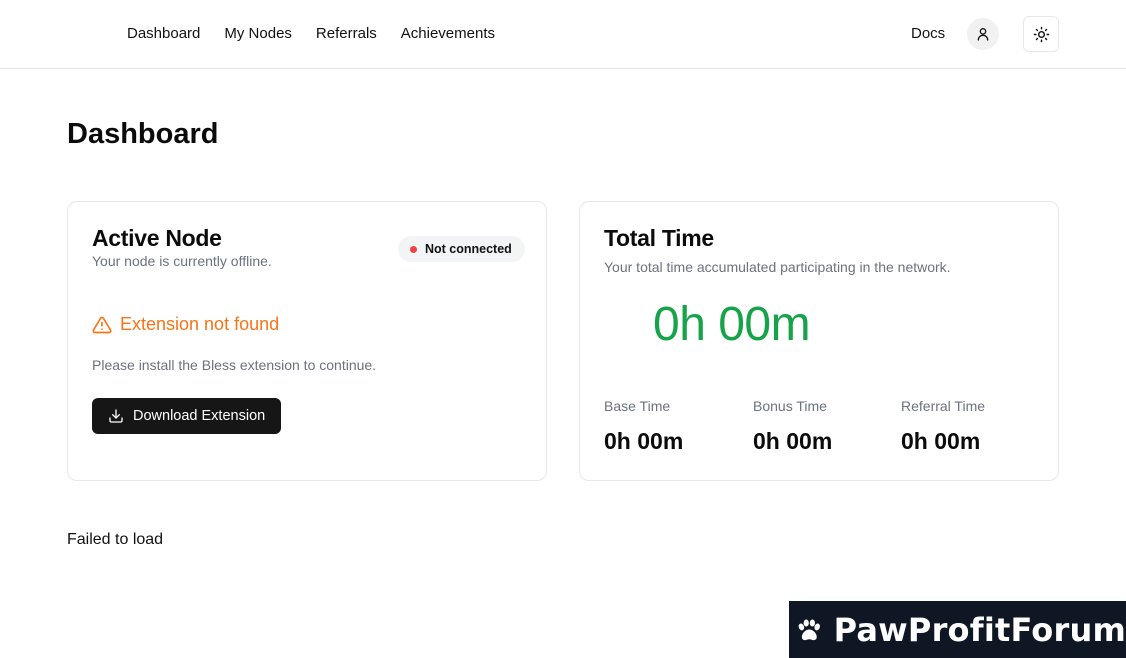  What do you see at coordinates (157, 238) in the screenshot?
I see `active-node-title: Active Node` at bounding box center [157, 238].